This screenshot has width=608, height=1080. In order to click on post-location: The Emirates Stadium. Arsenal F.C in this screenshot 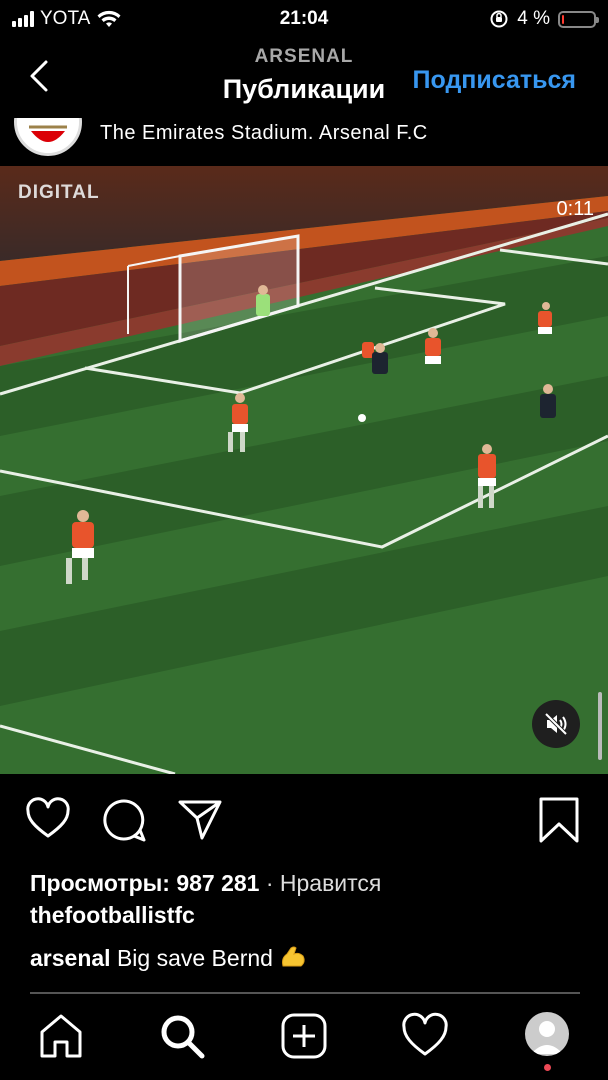, I will do `click(264, 133)`.